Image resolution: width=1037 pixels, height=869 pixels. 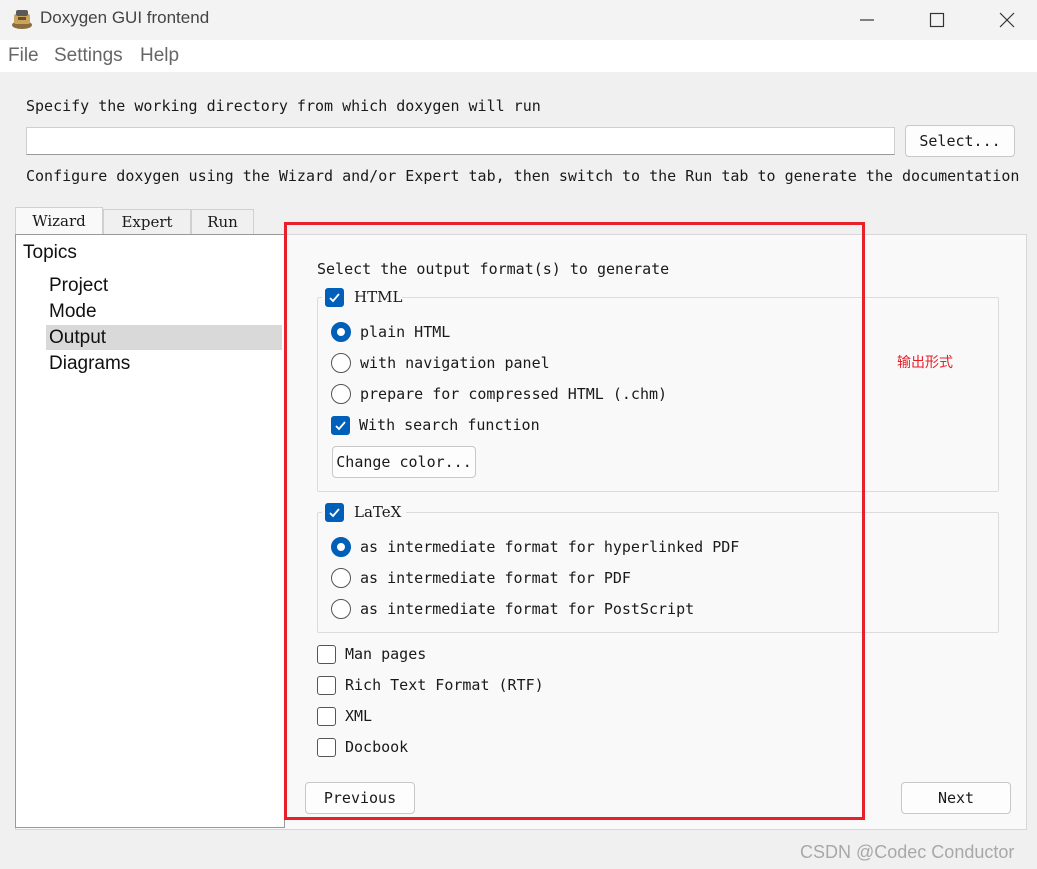 What do you see at coordinates (925, 363) in the screenshot?
I see `annotation-label: 输出形式` at bounding box center [925, 363].